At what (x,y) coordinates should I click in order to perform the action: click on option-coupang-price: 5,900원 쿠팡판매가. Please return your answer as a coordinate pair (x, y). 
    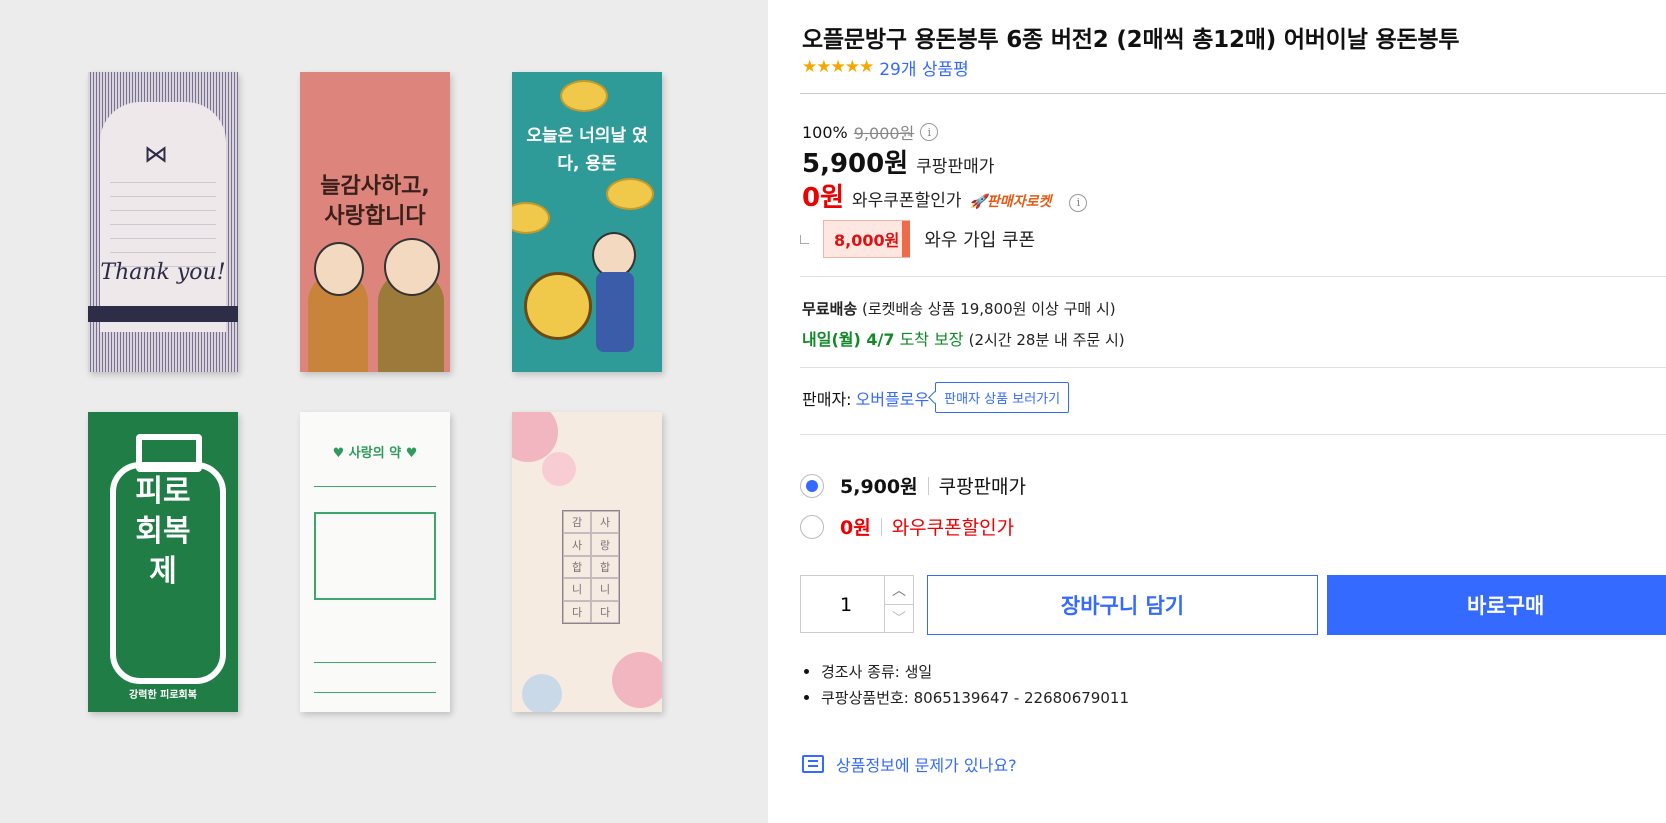
    Looking at the image, I should click on (913, 485).